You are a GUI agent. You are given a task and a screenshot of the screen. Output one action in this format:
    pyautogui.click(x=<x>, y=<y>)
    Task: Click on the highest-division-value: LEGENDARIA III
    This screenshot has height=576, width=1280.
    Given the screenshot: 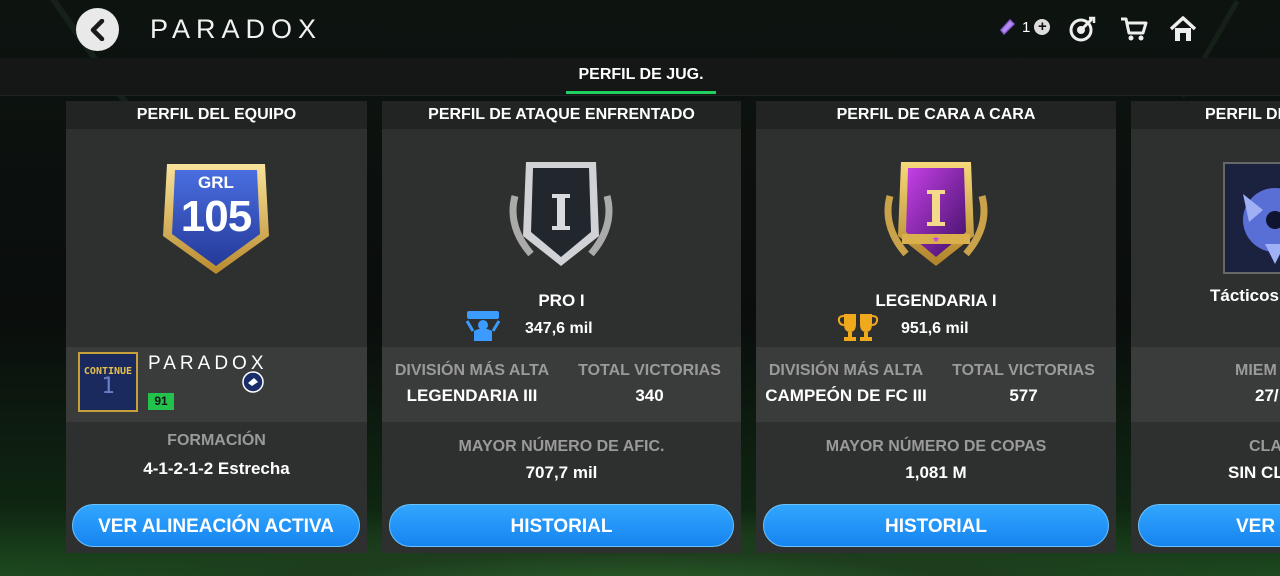 What is the action you would take?
    pyautogui.click(x=472, y=395)
    